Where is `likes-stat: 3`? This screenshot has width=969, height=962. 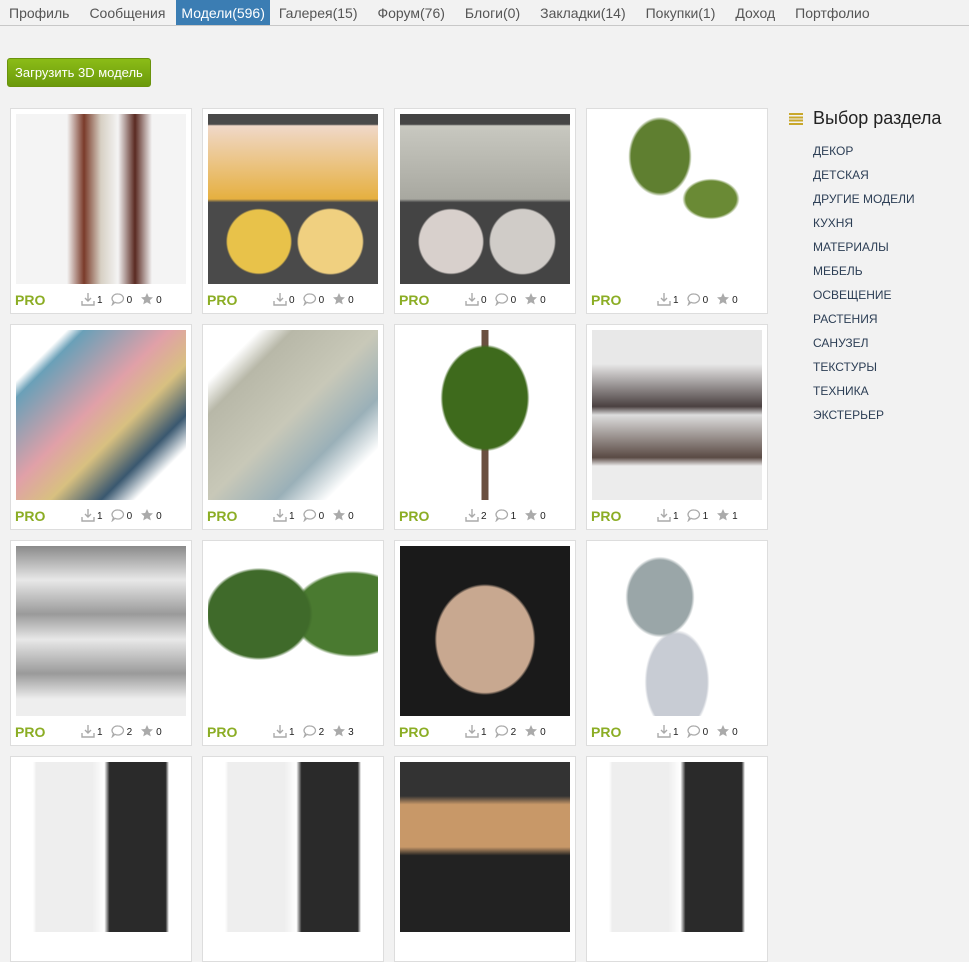 likes-stat: 3 is located at coordinates (343, 732).